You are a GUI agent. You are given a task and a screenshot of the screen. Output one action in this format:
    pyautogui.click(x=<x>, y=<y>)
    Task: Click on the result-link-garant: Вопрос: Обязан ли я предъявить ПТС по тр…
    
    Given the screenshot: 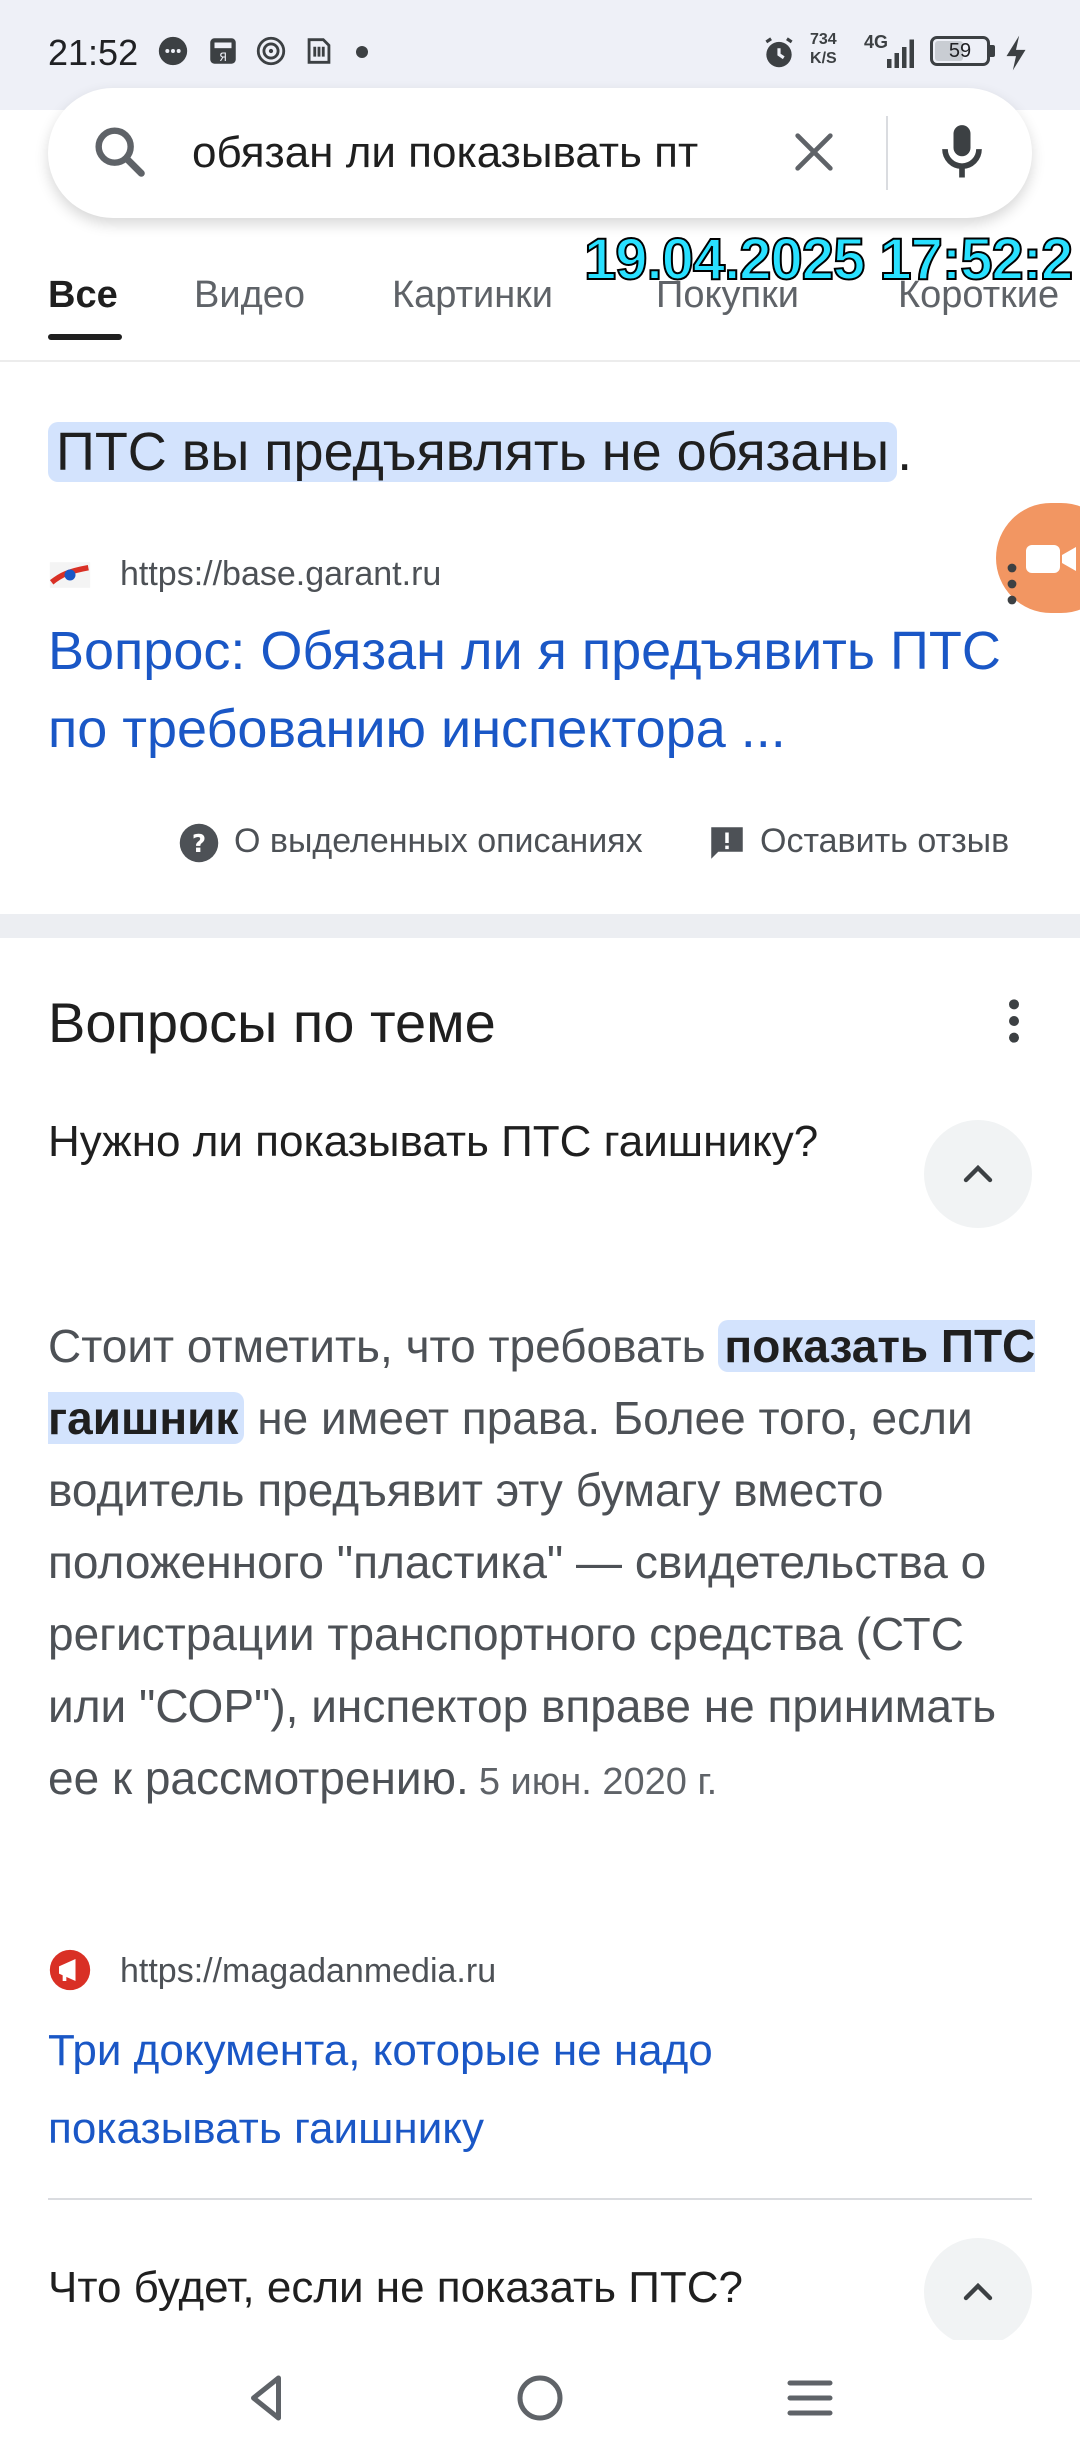 What is the action you would take?
    pyautogui.click(x=543, y=690)
    